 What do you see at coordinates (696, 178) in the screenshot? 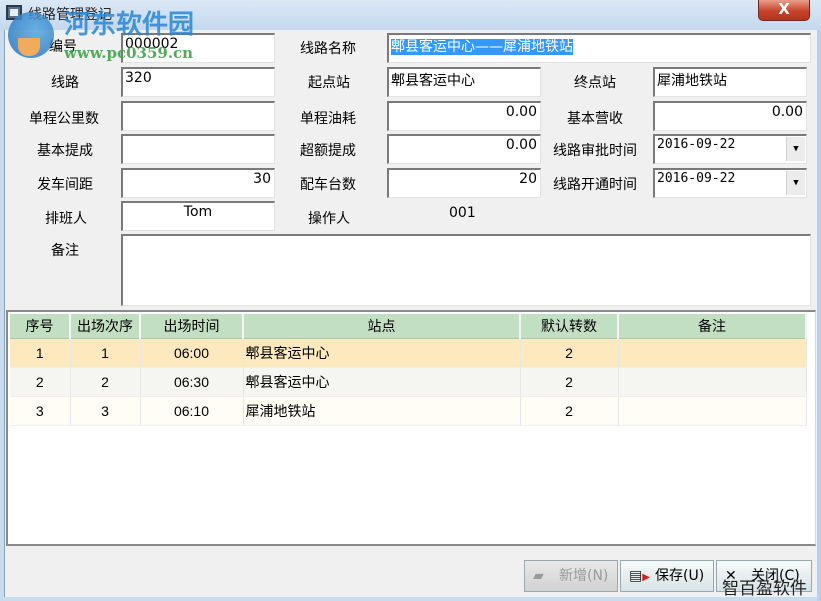
I see `opening-date-value: 2016-09-22` at bounding box center [696, 178].